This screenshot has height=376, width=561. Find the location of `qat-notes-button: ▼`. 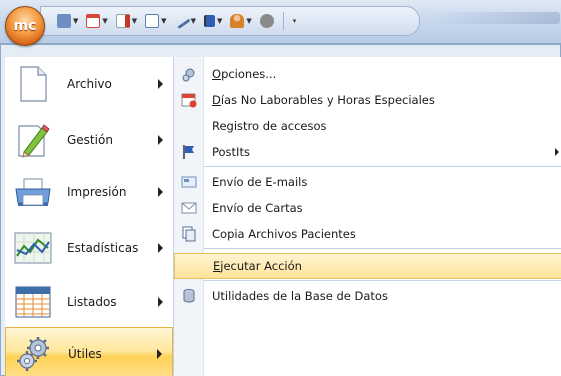

qat-notes-button: ▼ is located at coordinates (67, 21).